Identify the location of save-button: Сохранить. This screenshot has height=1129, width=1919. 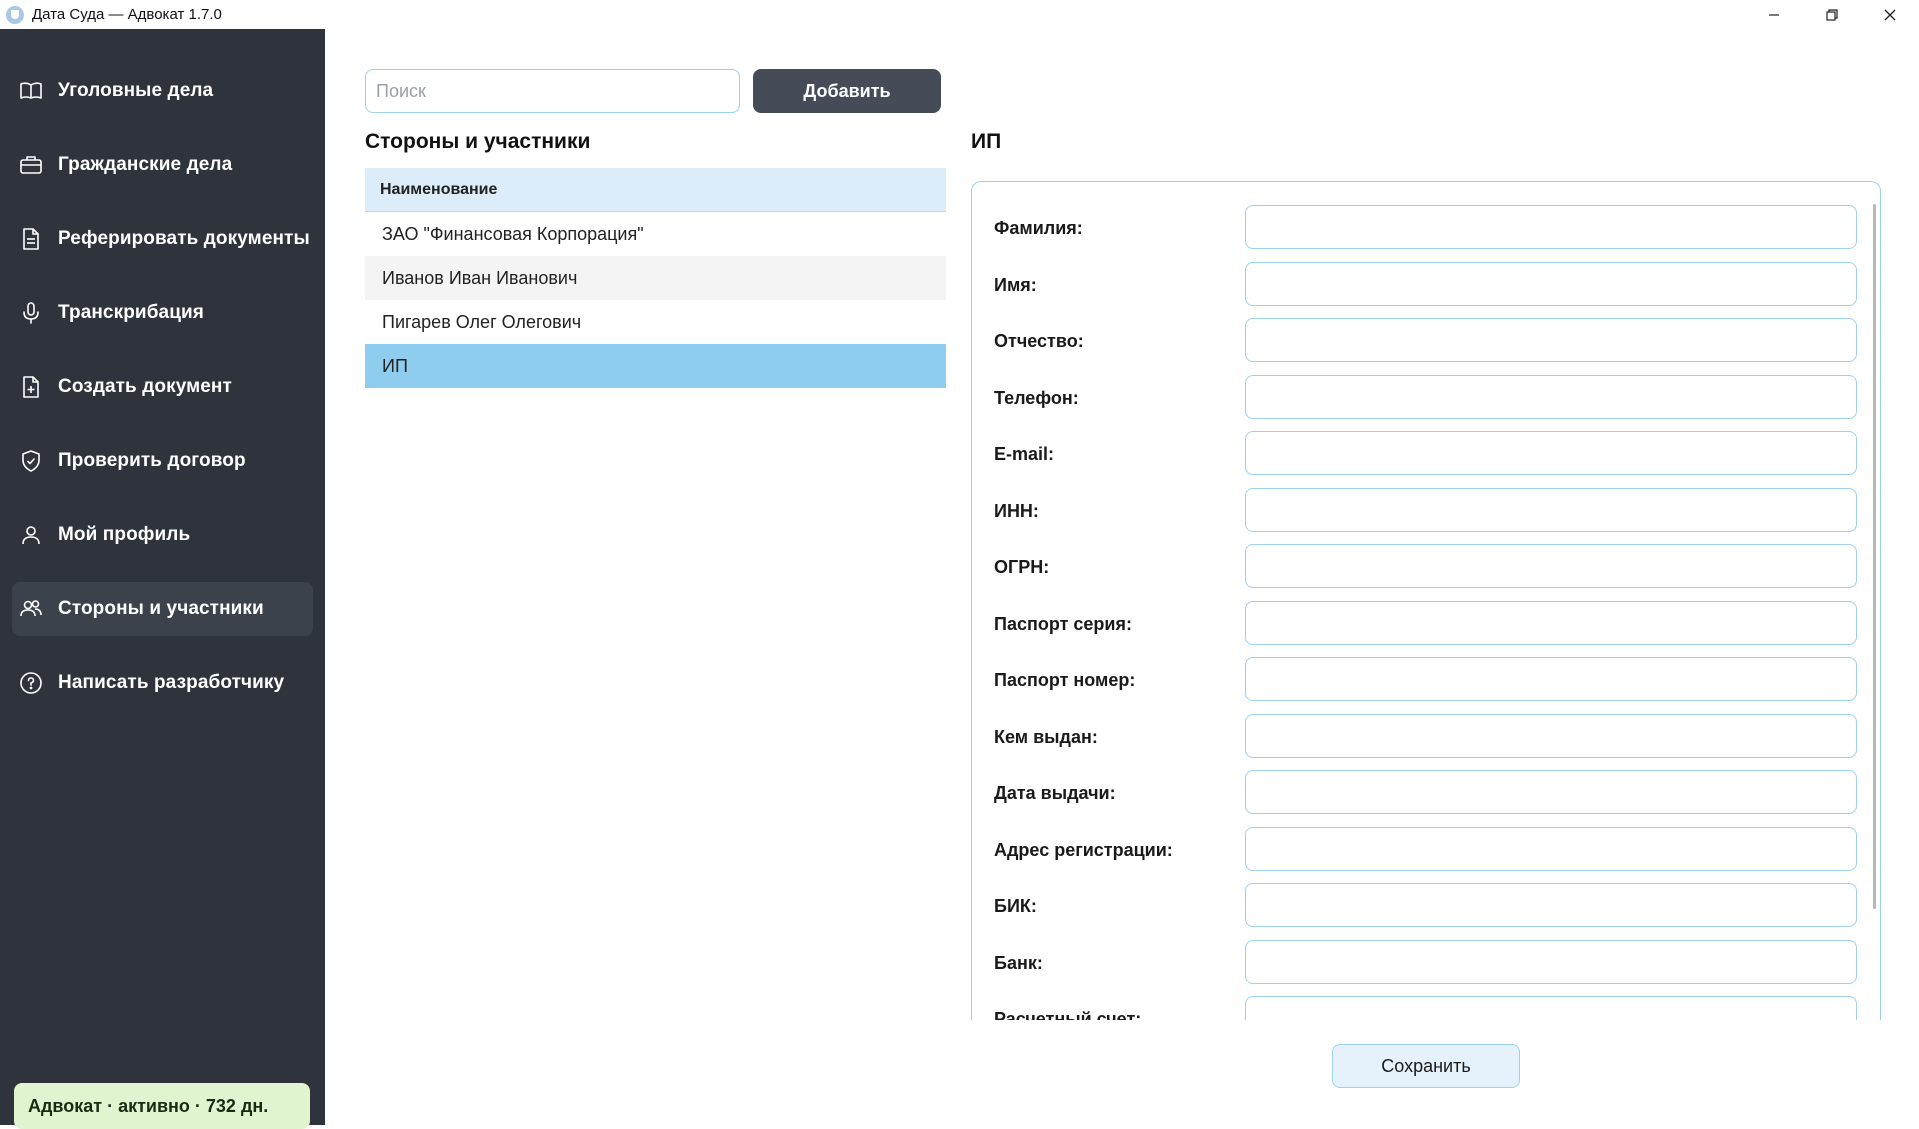
(1426, 1066).